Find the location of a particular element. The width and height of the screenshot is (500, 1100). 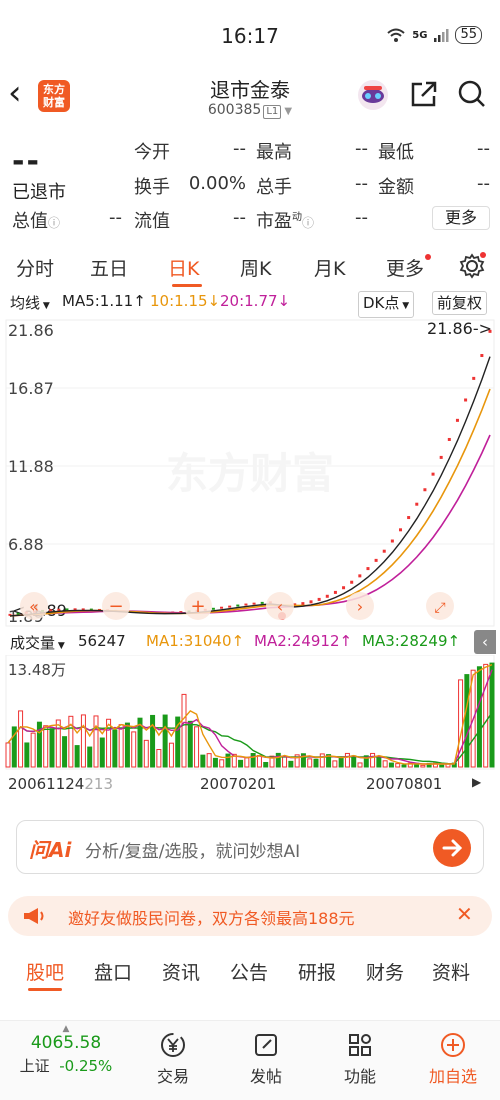

tab-research: 研报 is located at coordinates (317, 971).